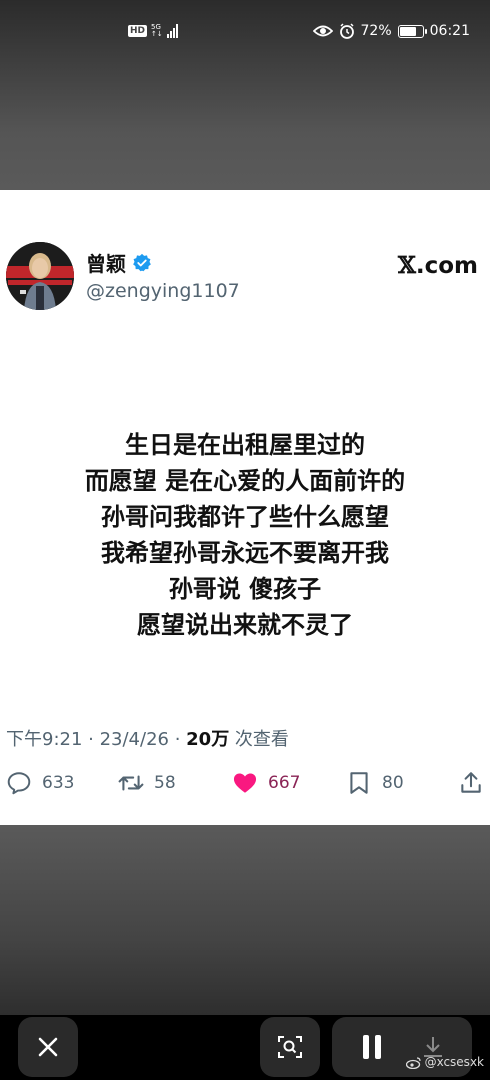 This screenshot has height=1080, width=490. Describe the element at coordinates (359, 783) in the screenshot. I see `bookmark-icon` at that location.